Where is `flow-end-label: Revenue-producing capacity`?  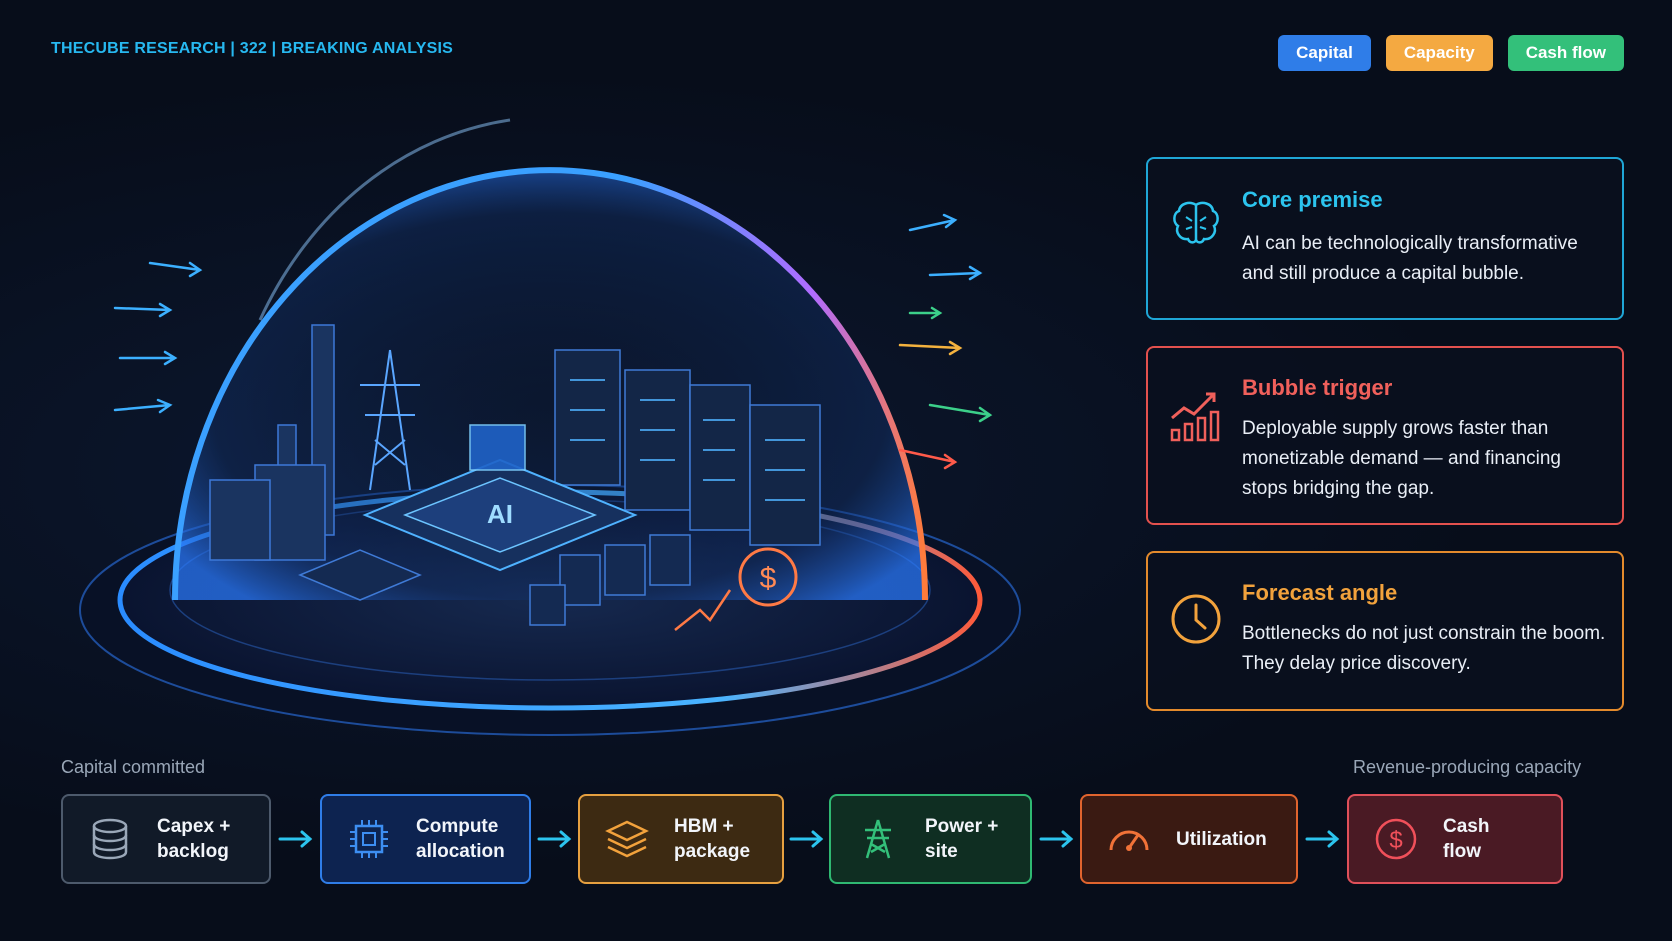
flow-end-label: Revenue-producing capacity is located at coordinates (1467, 767).